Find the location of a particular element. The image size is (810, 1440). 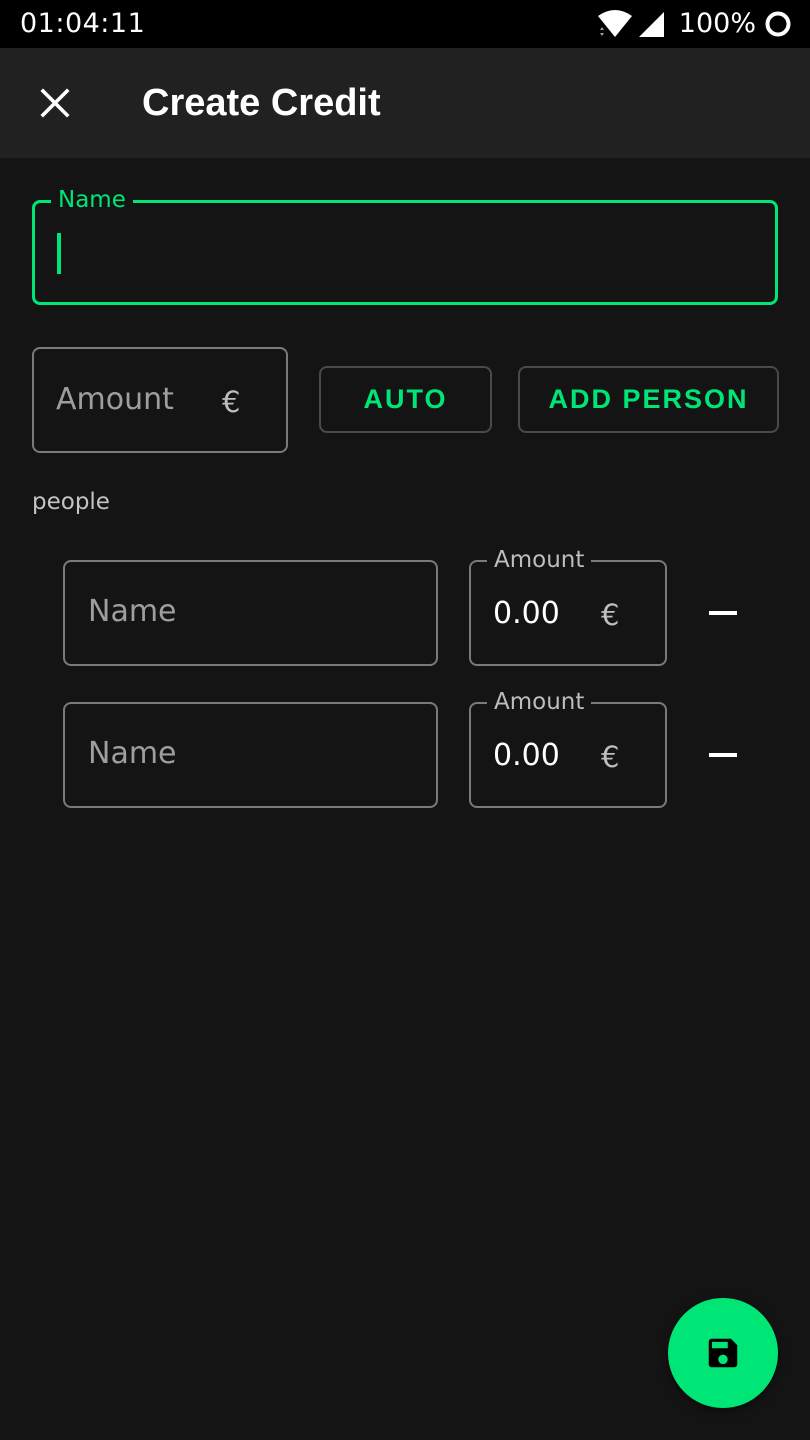

close-icon is located at coordinates (55, 103).